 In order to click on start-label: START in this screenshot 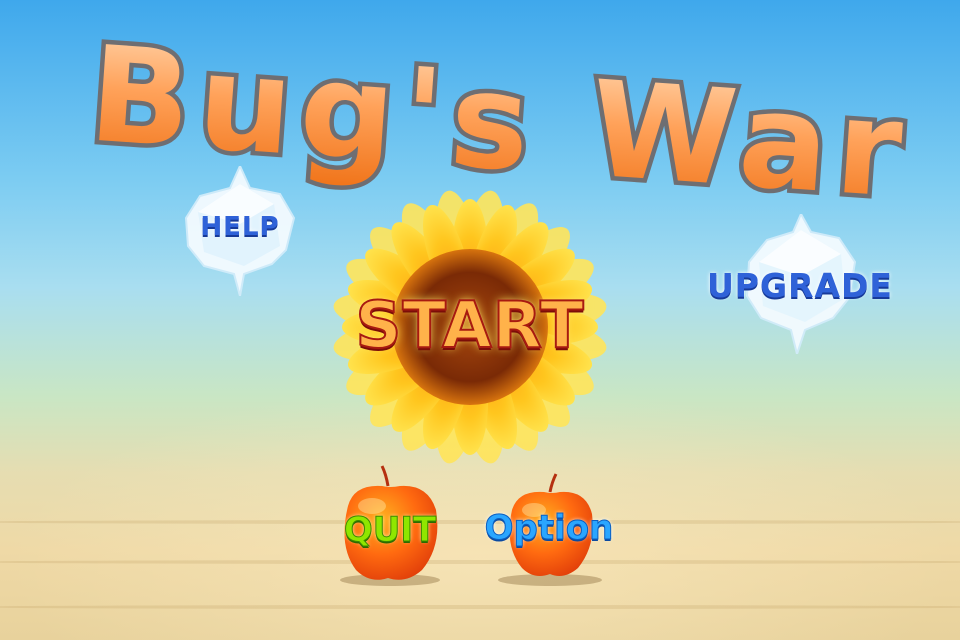, I will do `click(469, 326)`.